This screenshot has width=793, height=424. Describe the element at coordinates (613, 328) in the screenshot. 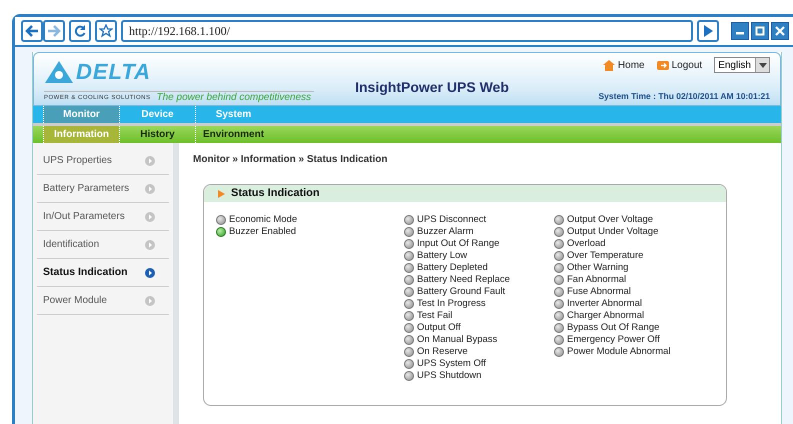

I see `status-label: Bypass Out Of Range` at that location.